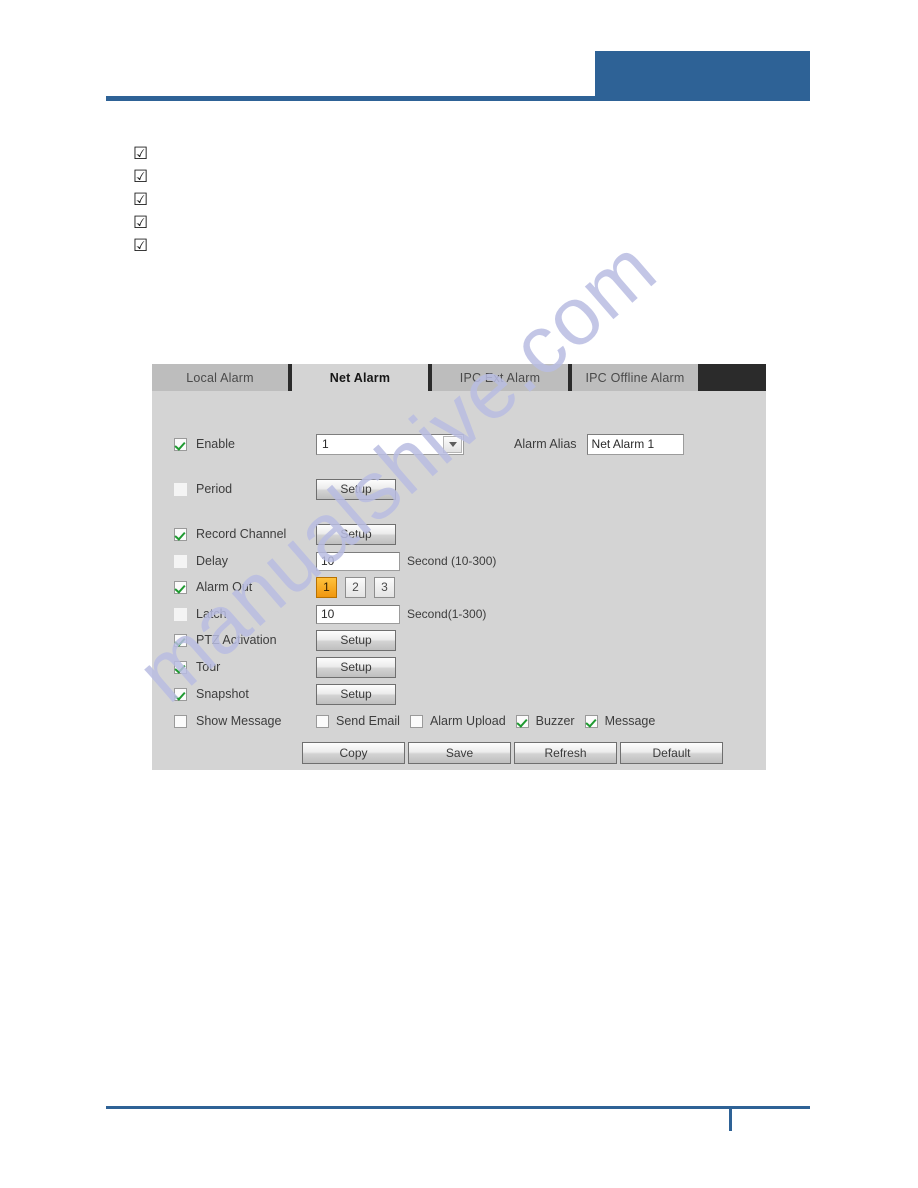  Describe the element at coordinates (353, 753) in the screenshot. I see `copy-button: Copy` at that location.